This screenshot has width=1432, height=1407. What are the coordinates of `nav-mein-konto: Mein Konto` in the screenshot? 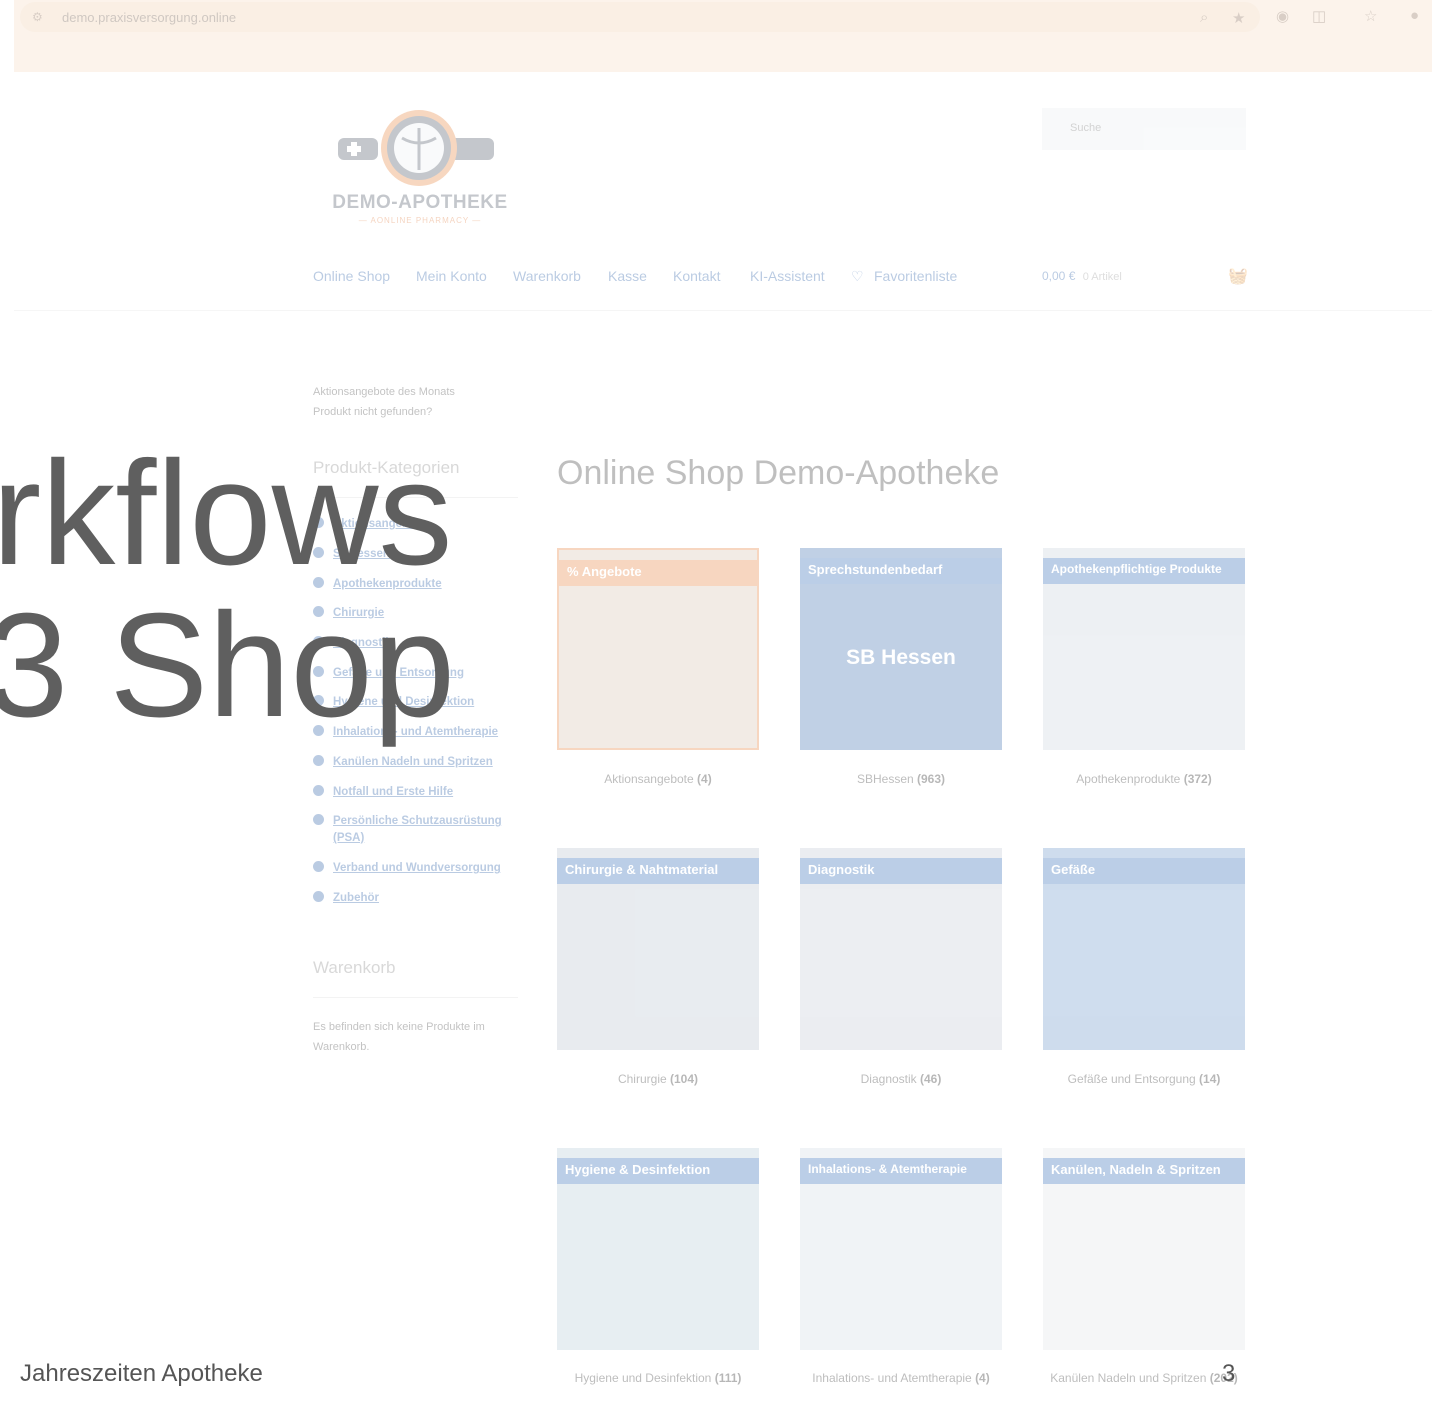 It's located at (451, 276).